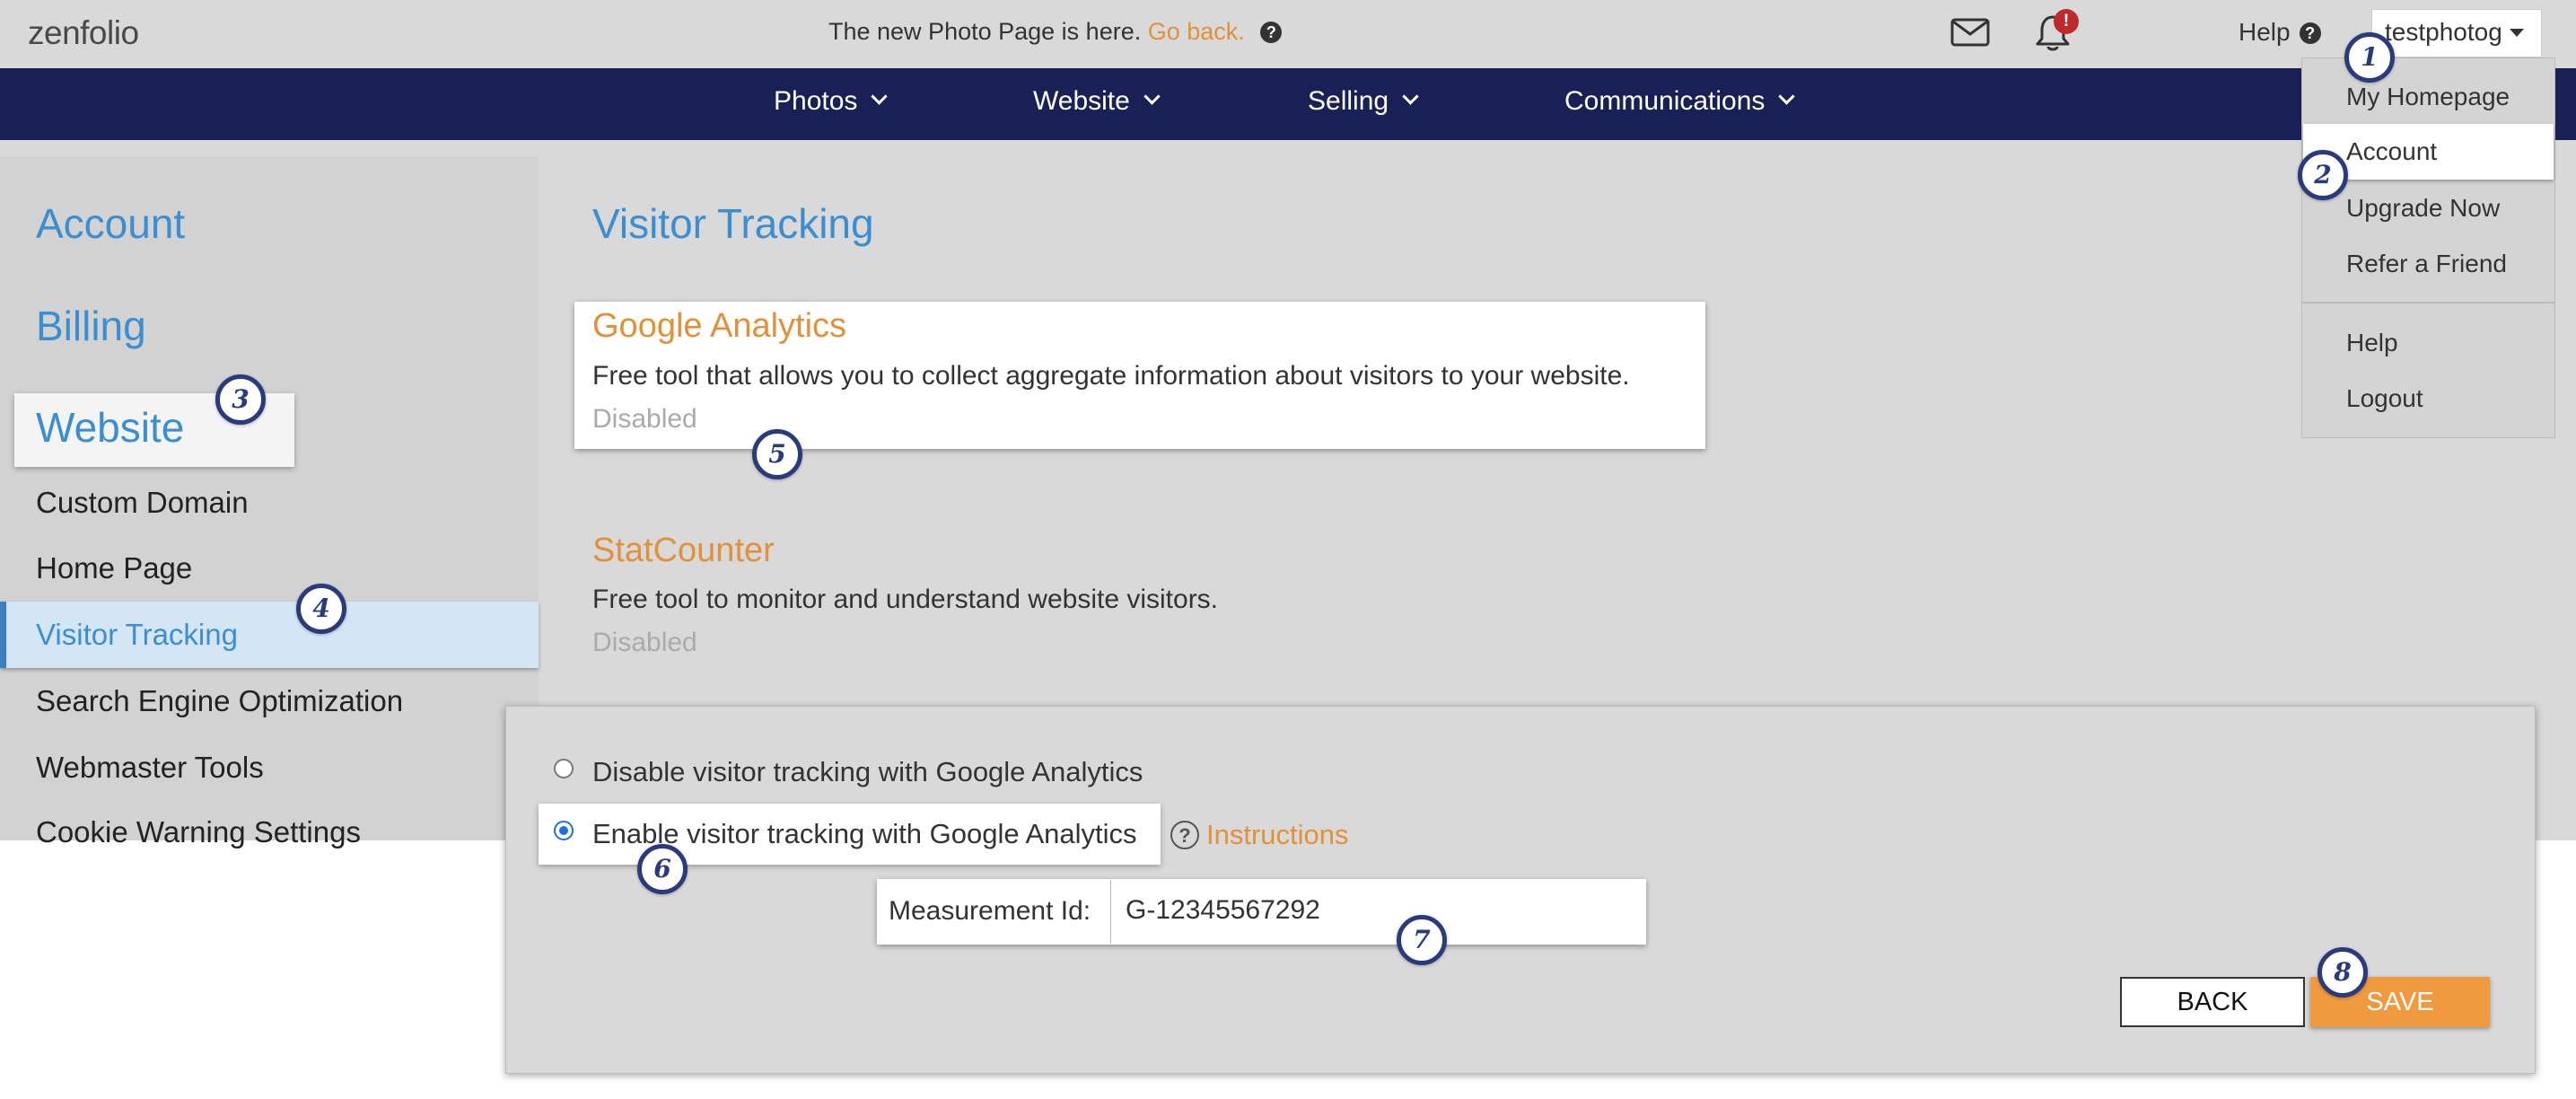  I want to click on sidebar-heading-account: Account, so click(110, 223).